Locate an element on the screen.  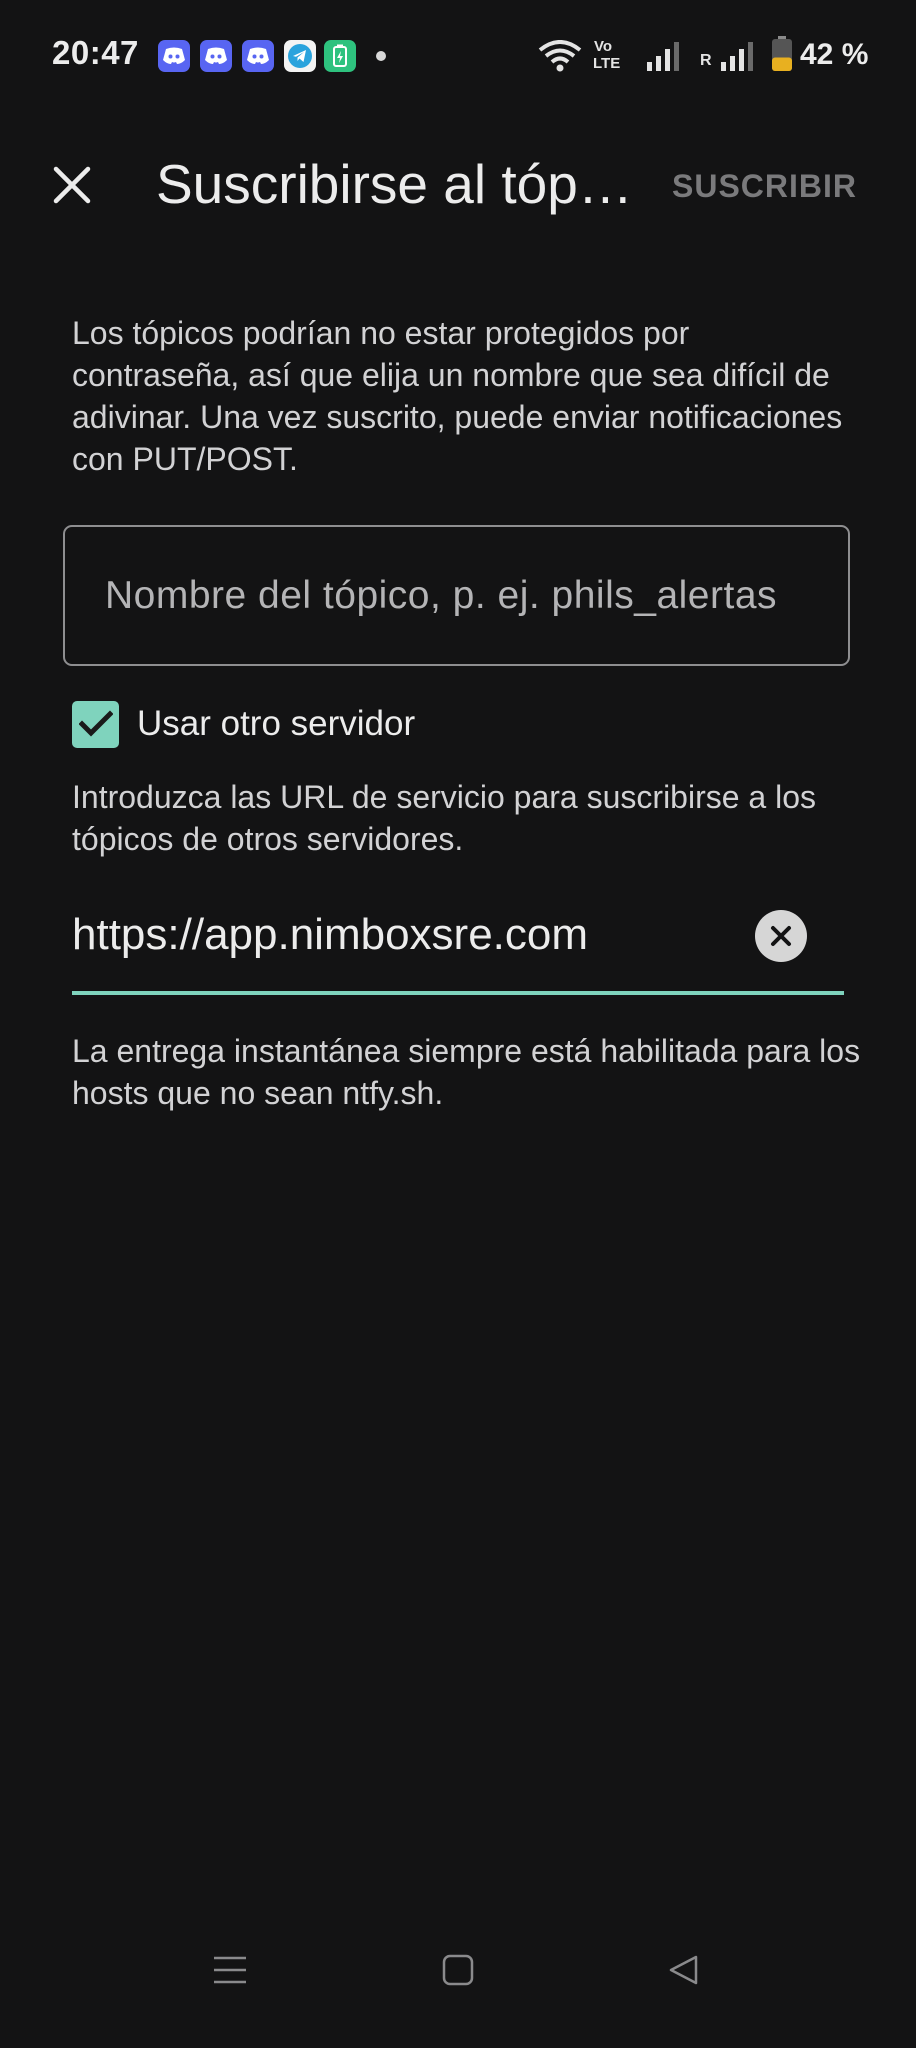
home-icon is located at coordinates (458, 1970).